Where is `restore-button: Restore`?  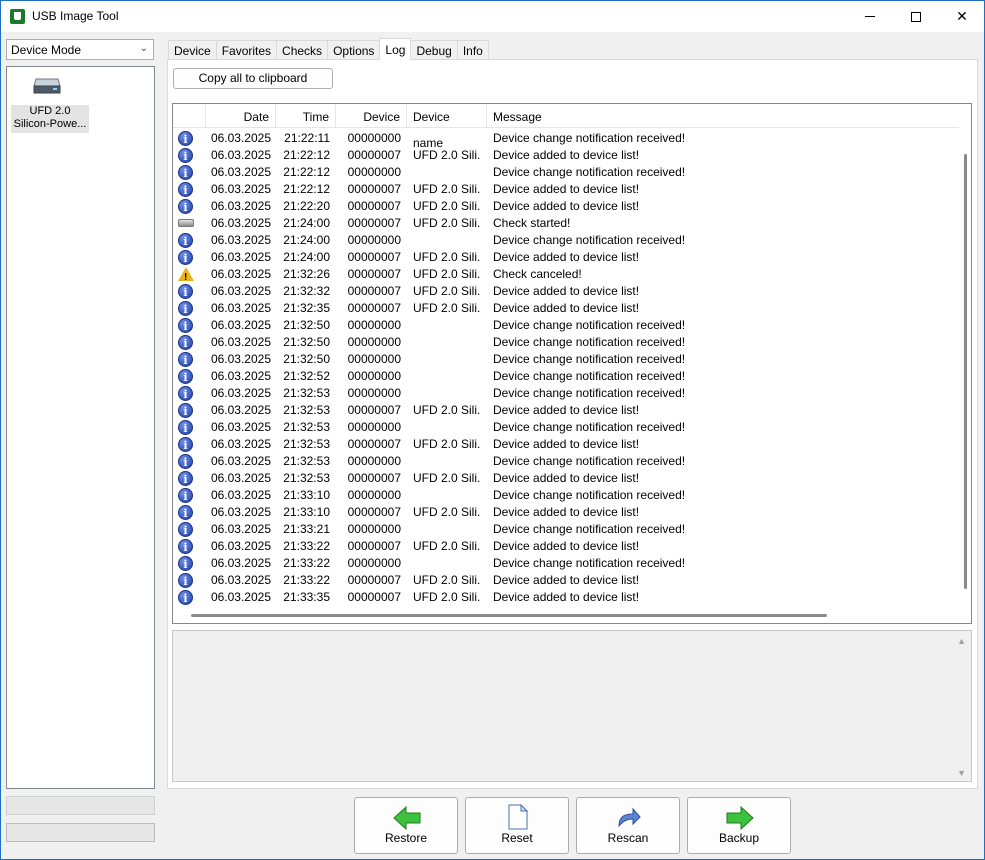 restore-button: Restore is located at coordinates (406, 825).